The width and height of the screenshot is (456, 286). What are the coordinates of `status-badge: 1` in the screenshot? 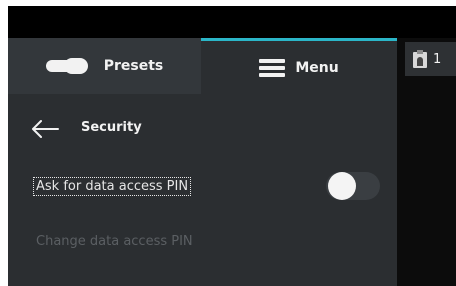 It's located at (430, 59).